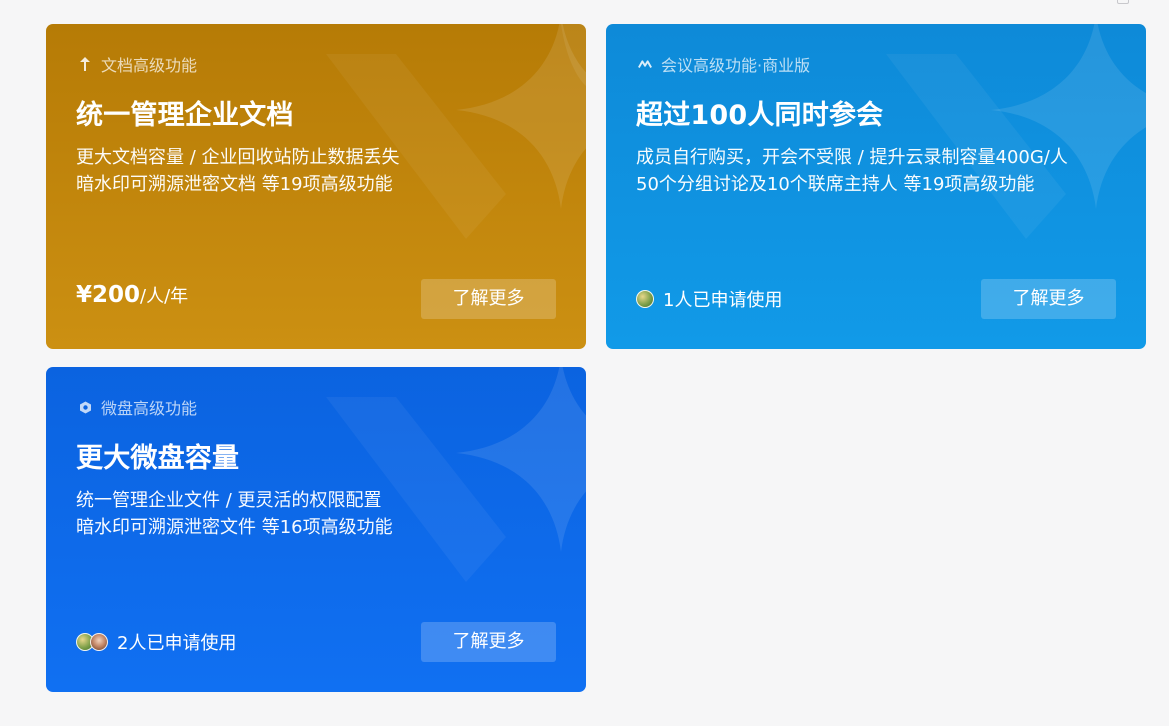  I want to click on card-title: 超过100人同时参会, so click(760, 115).